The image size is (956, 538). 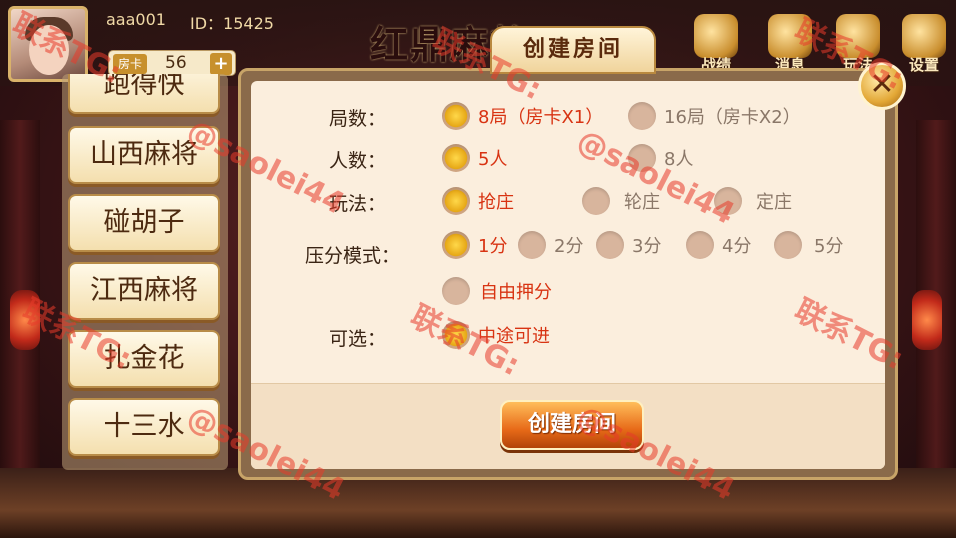 What do you see at coordinates (232, 23) in the screenshot?
I see `user-id: ID：15425` at bounding box center [232, 23].